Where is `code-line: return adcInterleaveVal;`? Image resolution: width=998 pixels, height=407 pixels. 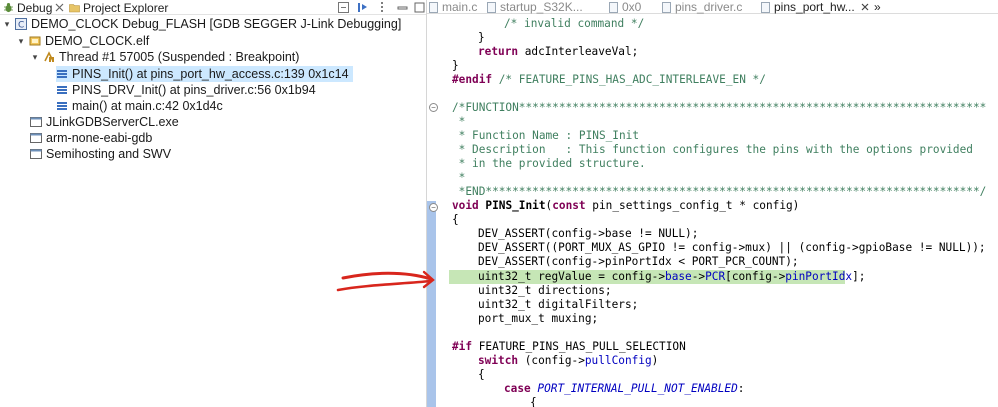 code-line: return adcInterleaveVal; is located at coordinates (558, 51).